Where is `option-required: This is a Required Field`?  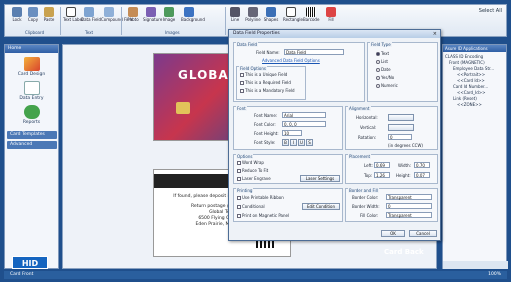 option-required: This is a Required Field is located at coordinates (265, 82).